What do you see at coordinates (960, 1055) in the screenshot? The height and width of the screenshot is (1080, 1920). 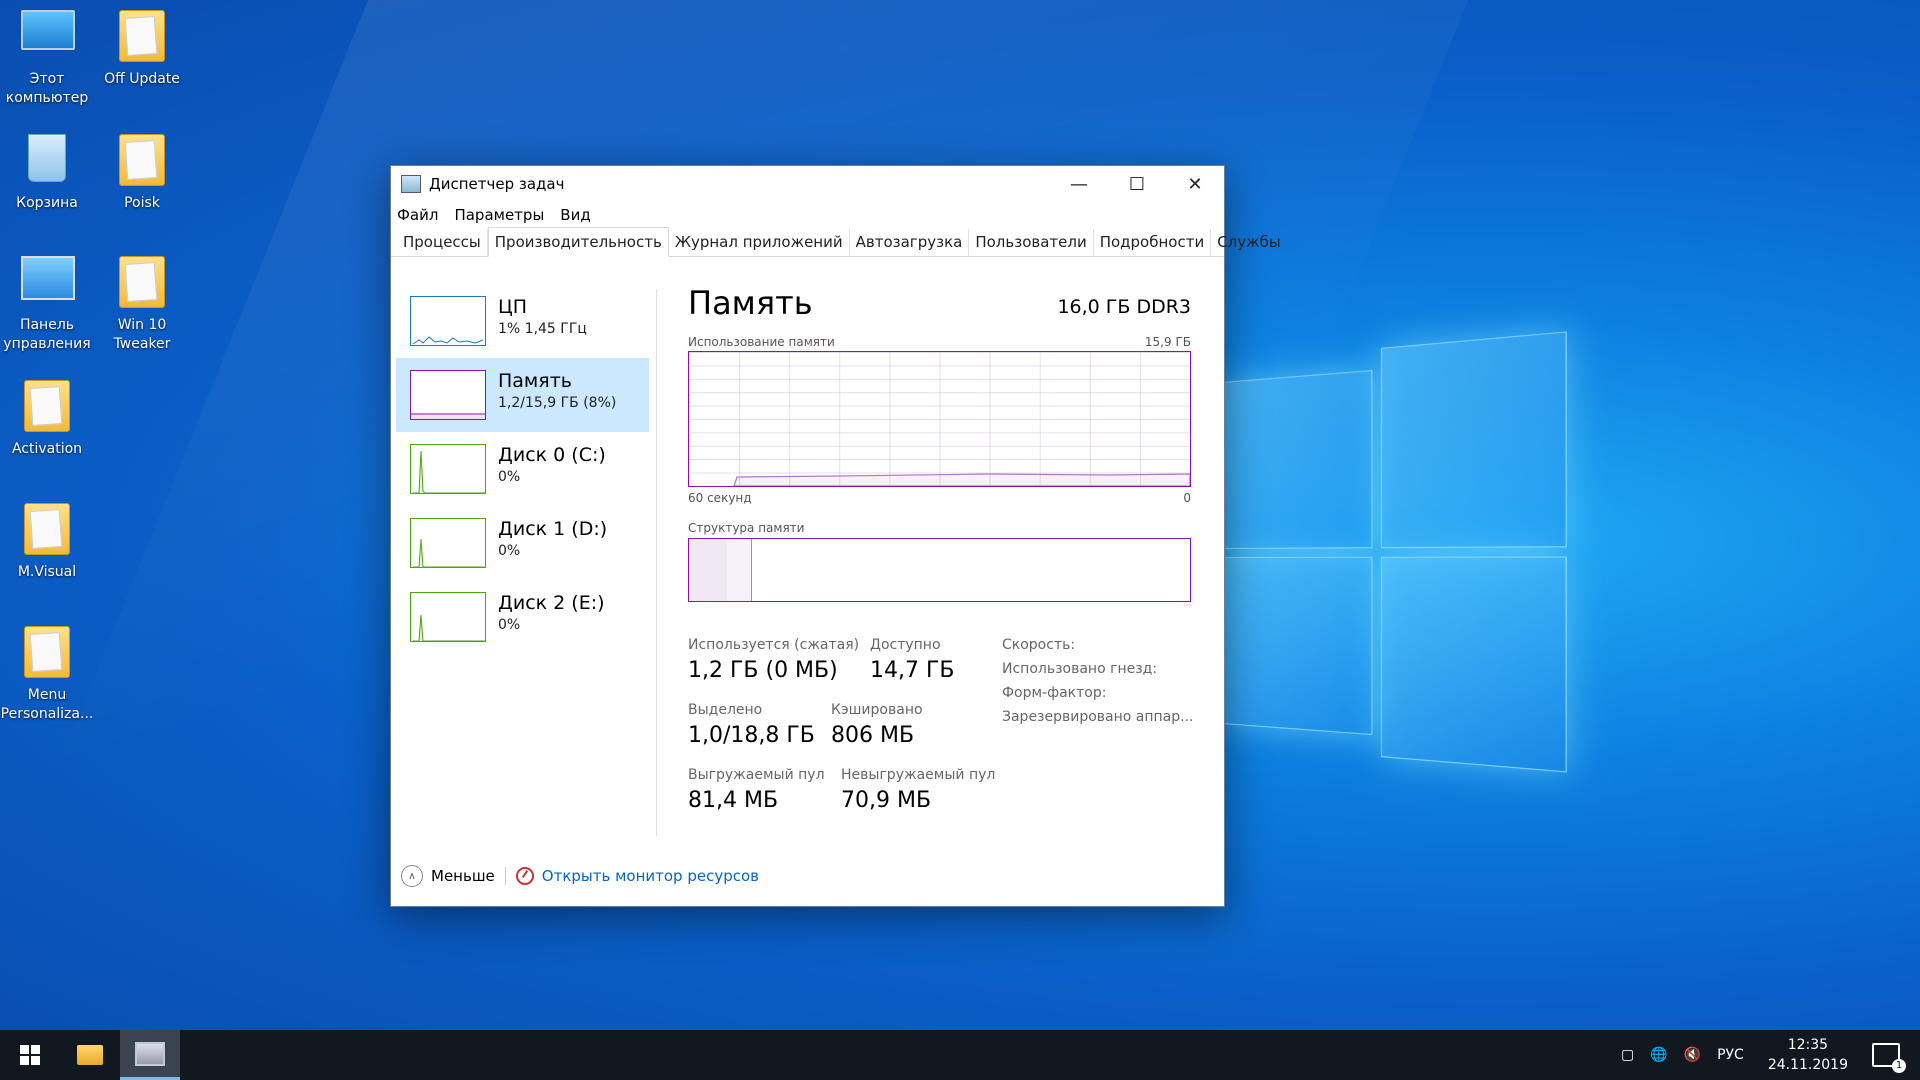 I see `taskbar: ▢ 🌐 🔇 РУС 12:35 24.11.2019 1` at bounding box center [960, 1055].